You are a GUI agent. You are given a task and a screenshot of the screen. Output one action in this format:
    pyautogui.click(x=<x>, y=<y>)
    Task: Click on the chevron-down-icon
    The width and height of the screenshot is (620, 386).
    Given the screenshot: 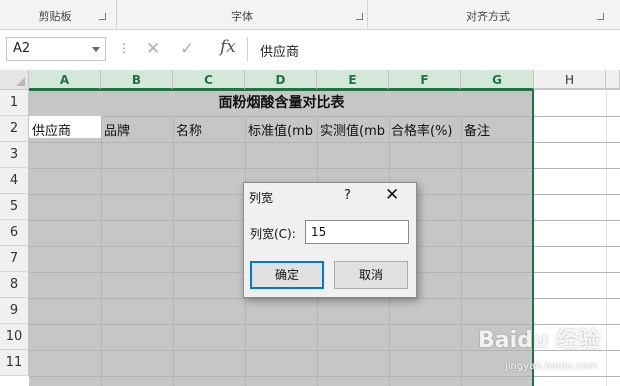 What is the action you would take?
    pyautogui.click(x=96, y=49)
    